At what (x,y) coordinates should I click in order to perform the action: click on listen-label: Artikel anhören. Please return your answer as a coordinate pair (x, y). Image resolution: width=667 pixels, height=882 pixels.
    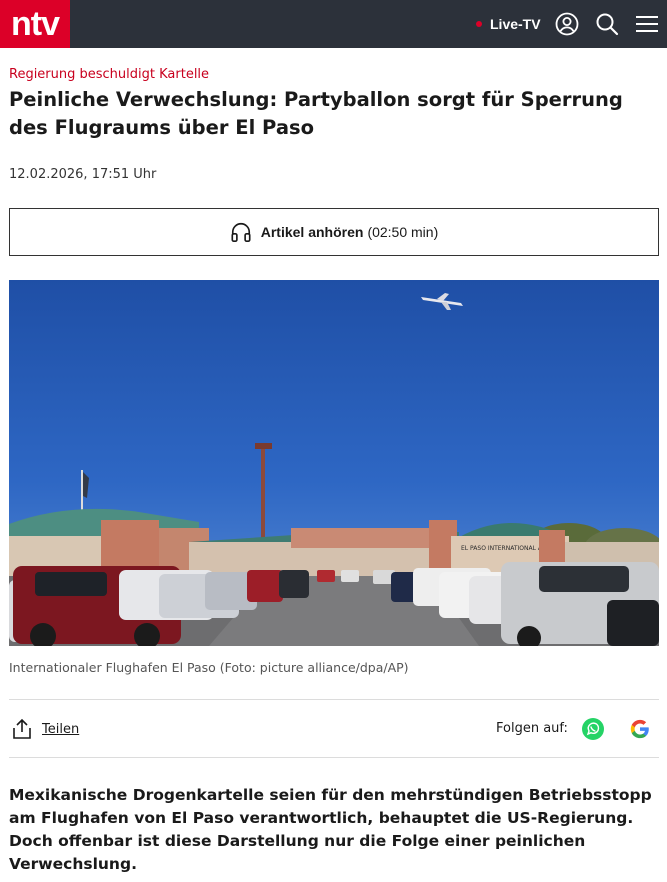
    Looking at the image, I should click on (312, 232).